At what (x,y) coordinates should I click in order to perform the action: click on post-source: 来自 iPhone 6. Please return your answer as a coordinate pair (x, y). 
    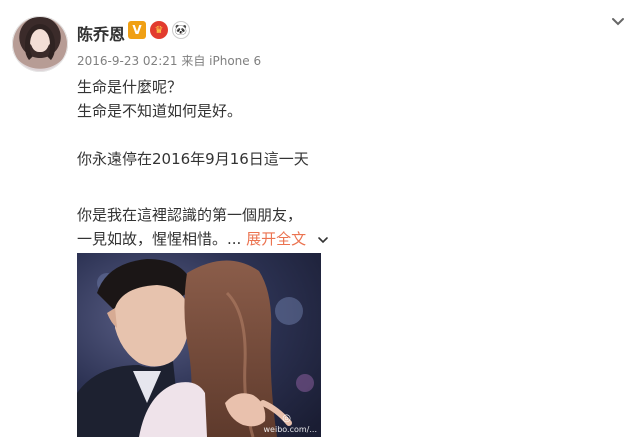
    Looking at the image, I should click on (221, 61).